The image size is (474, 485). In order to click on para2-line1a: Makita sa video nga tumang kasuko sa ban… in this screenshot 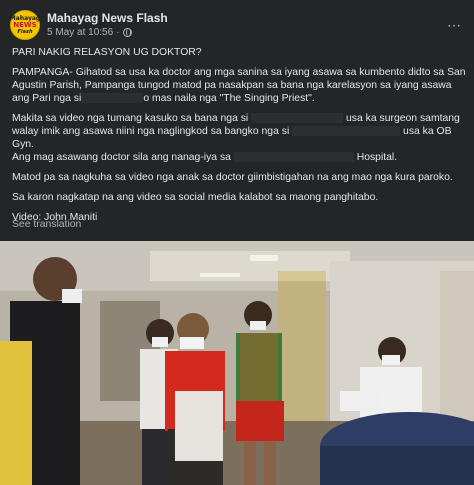, I will do `click(130, 118)`.